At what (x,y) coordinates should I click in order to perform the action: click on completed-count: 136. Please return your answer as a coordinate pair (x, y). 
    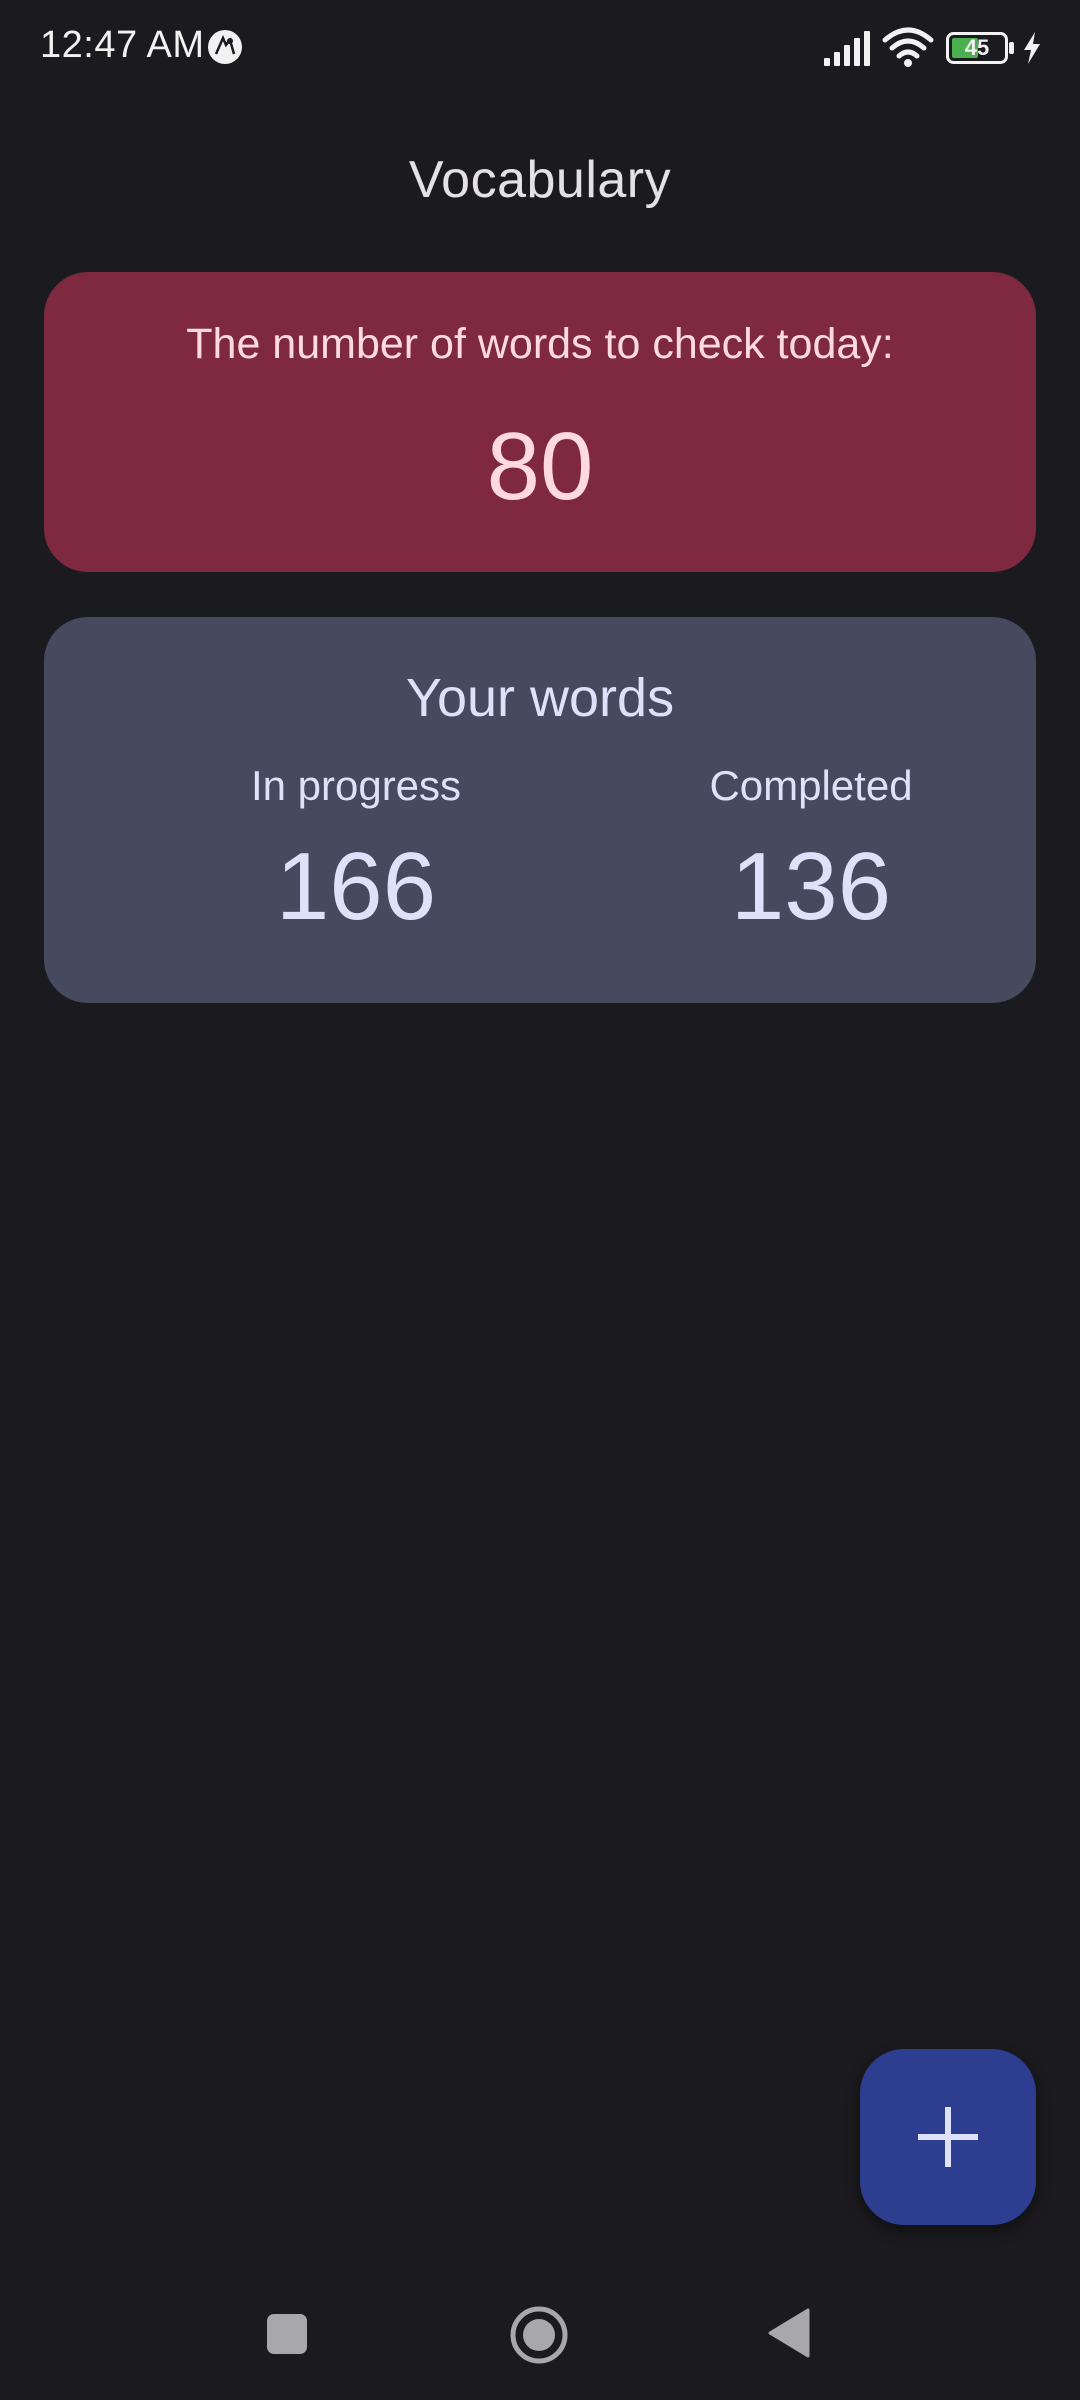
    Looking at the image, I should click on (811, 886).